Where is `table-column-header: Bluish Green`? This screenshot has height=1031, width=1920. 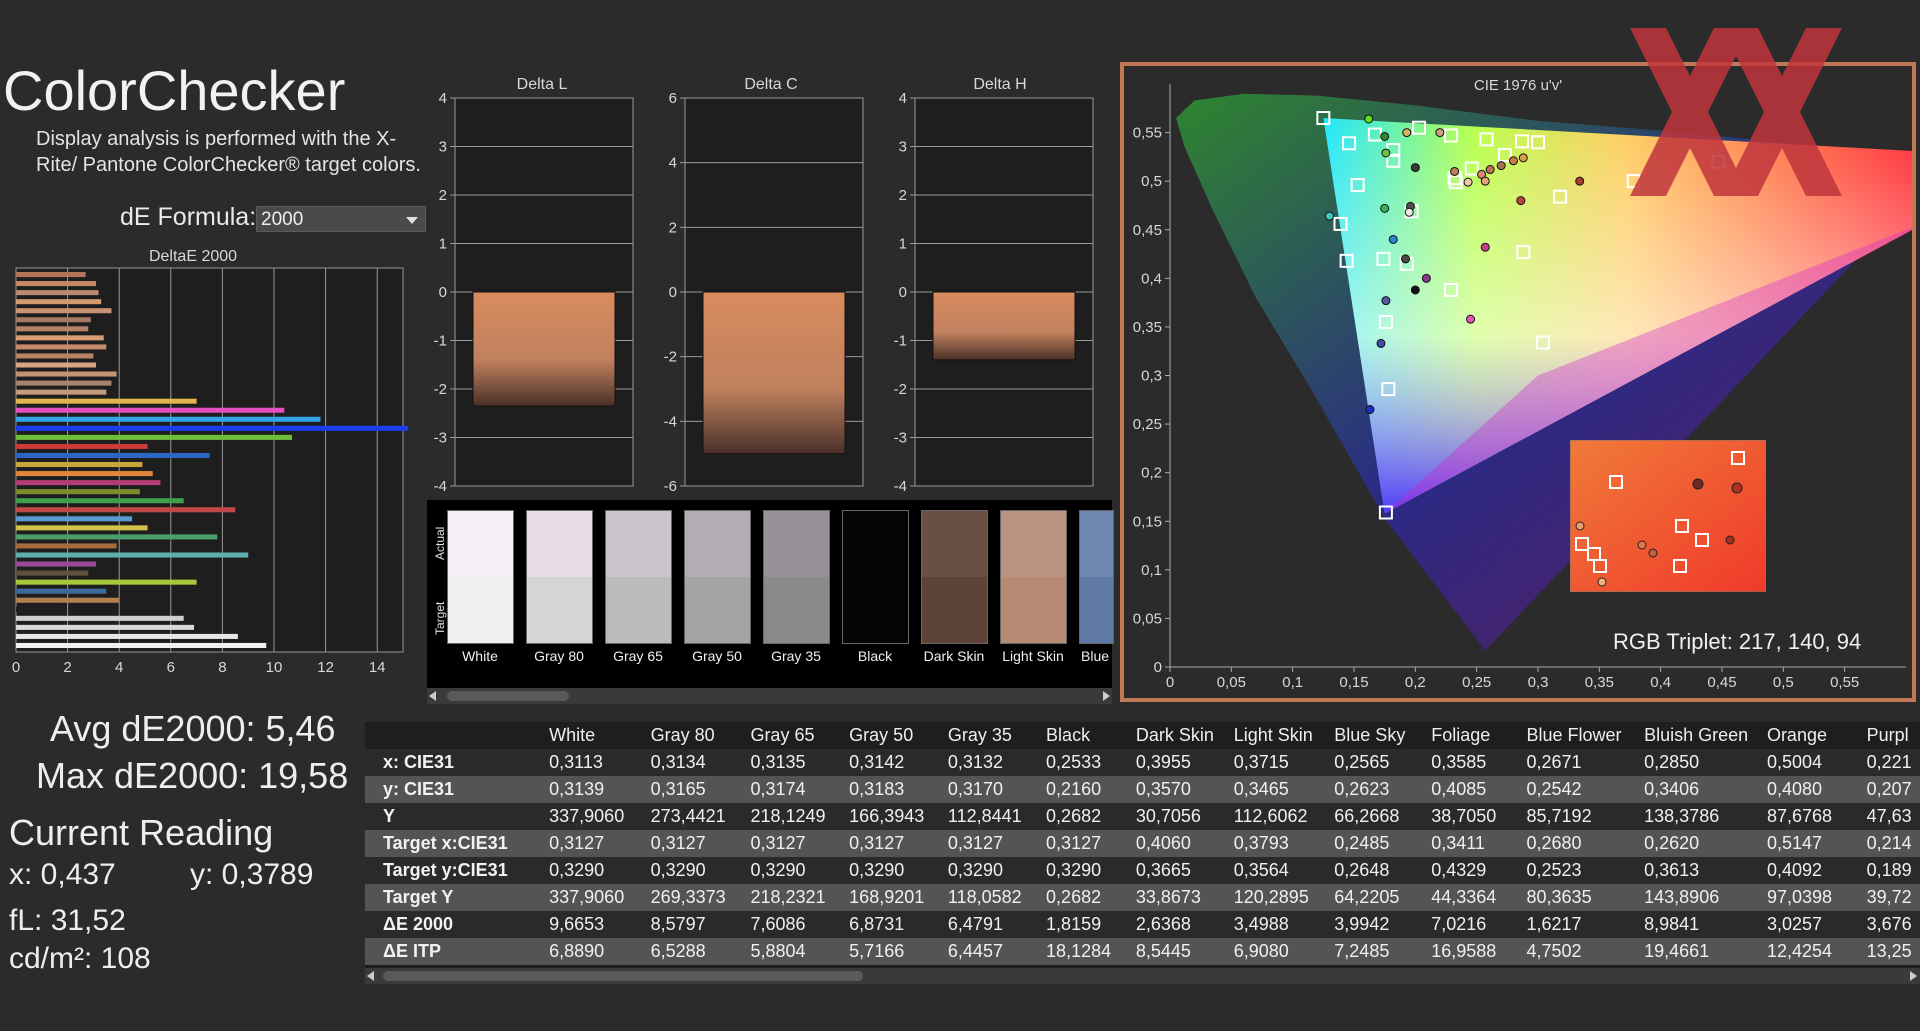
table-column-header: Bluish Green is located at coordinates (1695, 735).